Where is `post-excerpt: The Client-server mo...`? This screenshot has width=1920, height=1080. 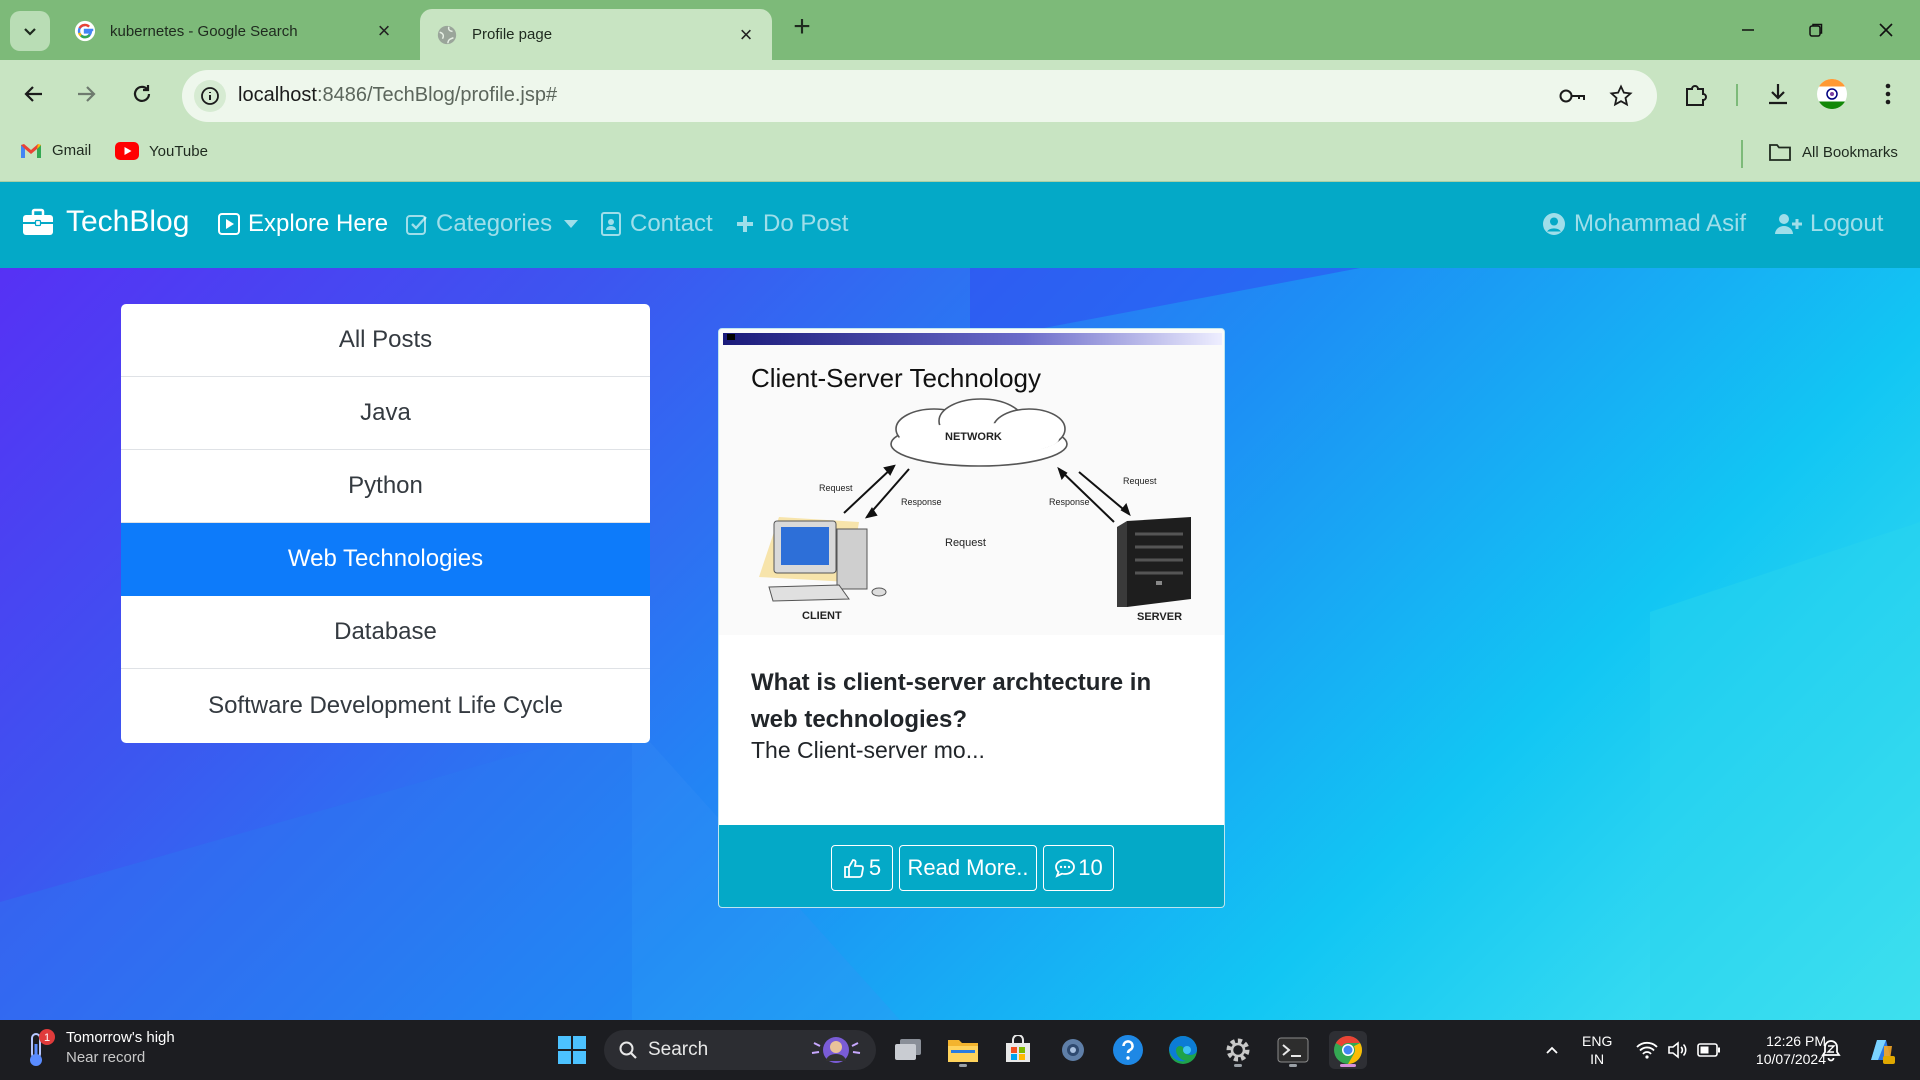 post-excerpt: The Client-server mo... is located at coordinates (868, 750).